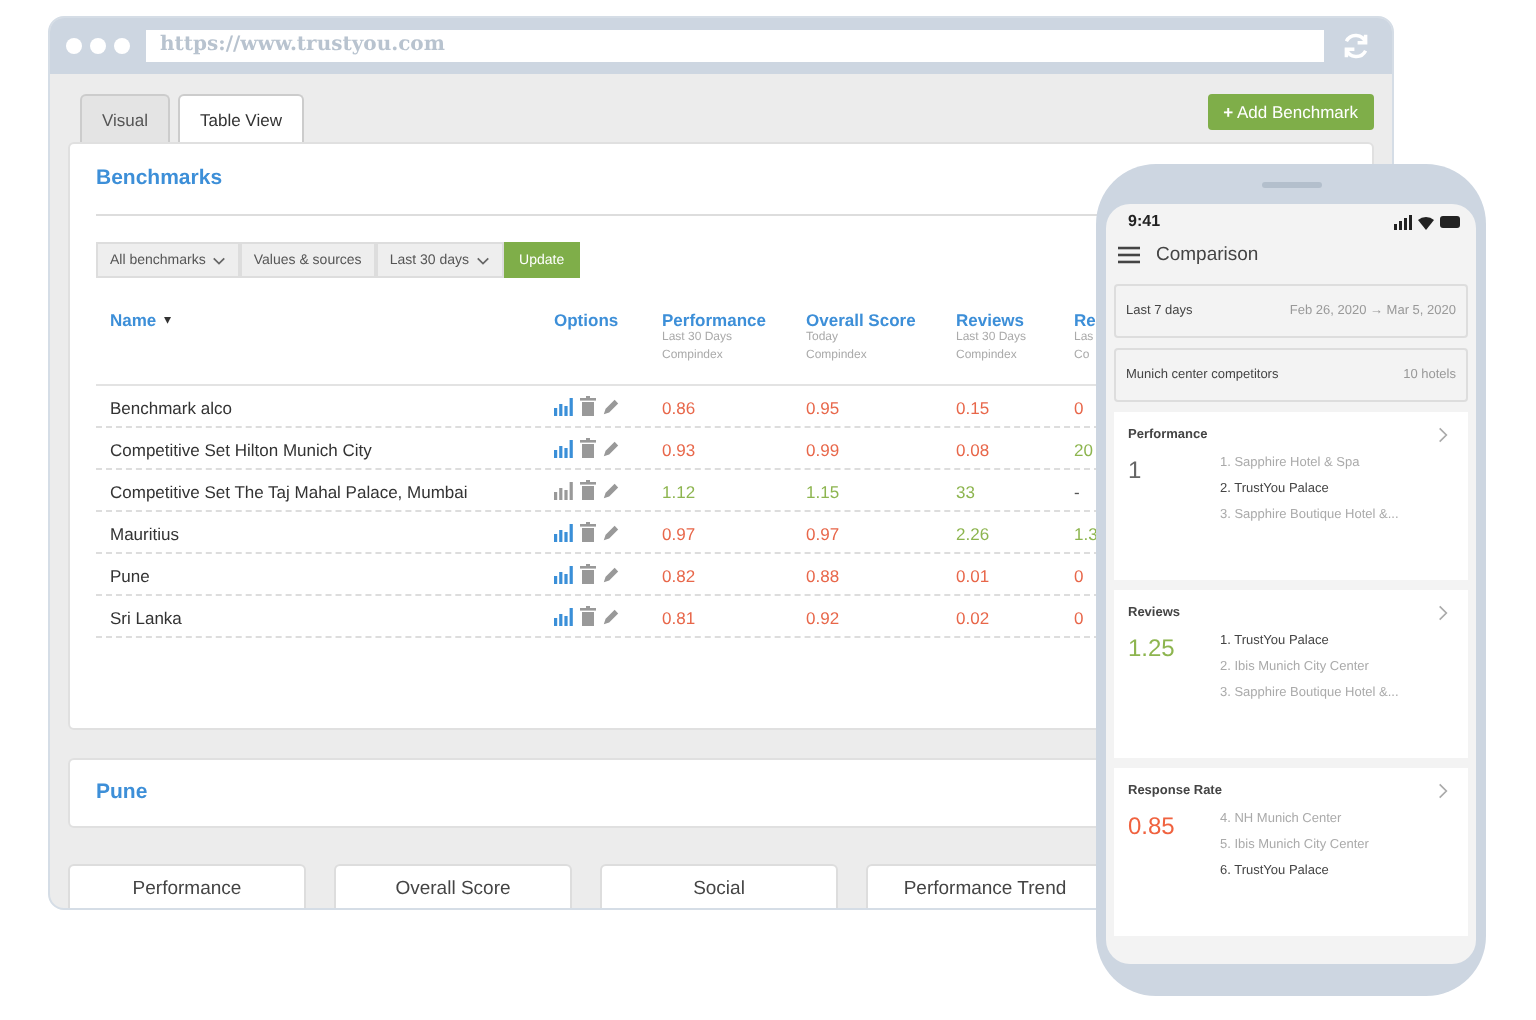 This screenshot has width=1536, height=1020. What do you see at coordinates (973, 618) in the screenshot?
I see `value-cell: 0.02` at bounding box center [973, 618].